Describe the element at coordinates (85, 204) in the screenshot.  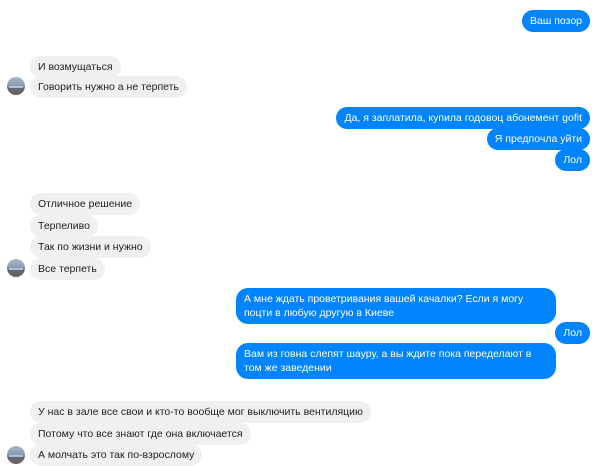
I see `incoming-message: Отличное решение` at that location.